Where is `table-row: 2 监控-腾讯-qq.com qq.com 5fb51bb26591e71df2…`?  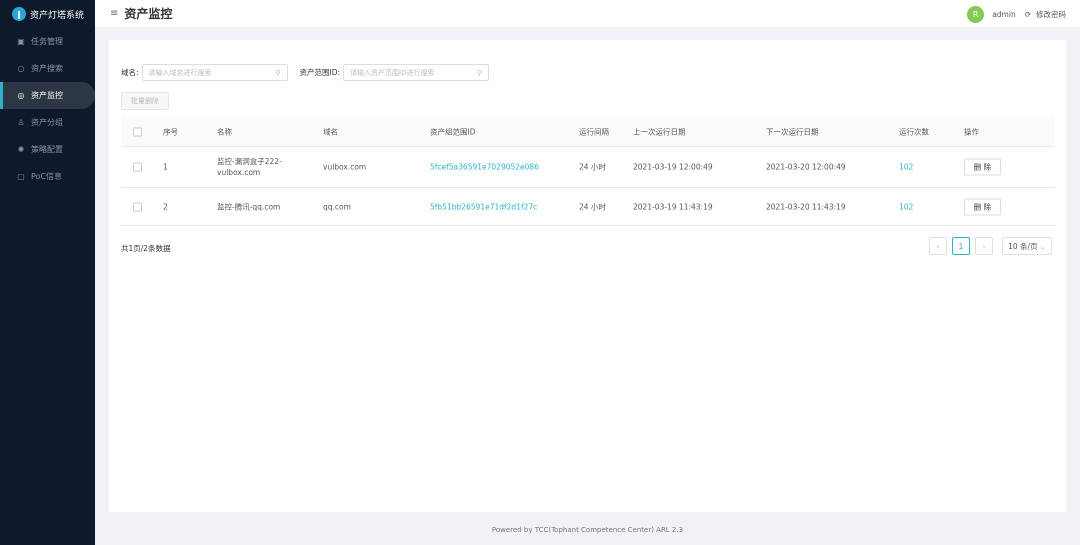 table-row: 2 监控-腾讯-qq.com qq.com 5fb51bb26591e71df2… is located at coordinates (588, 207).